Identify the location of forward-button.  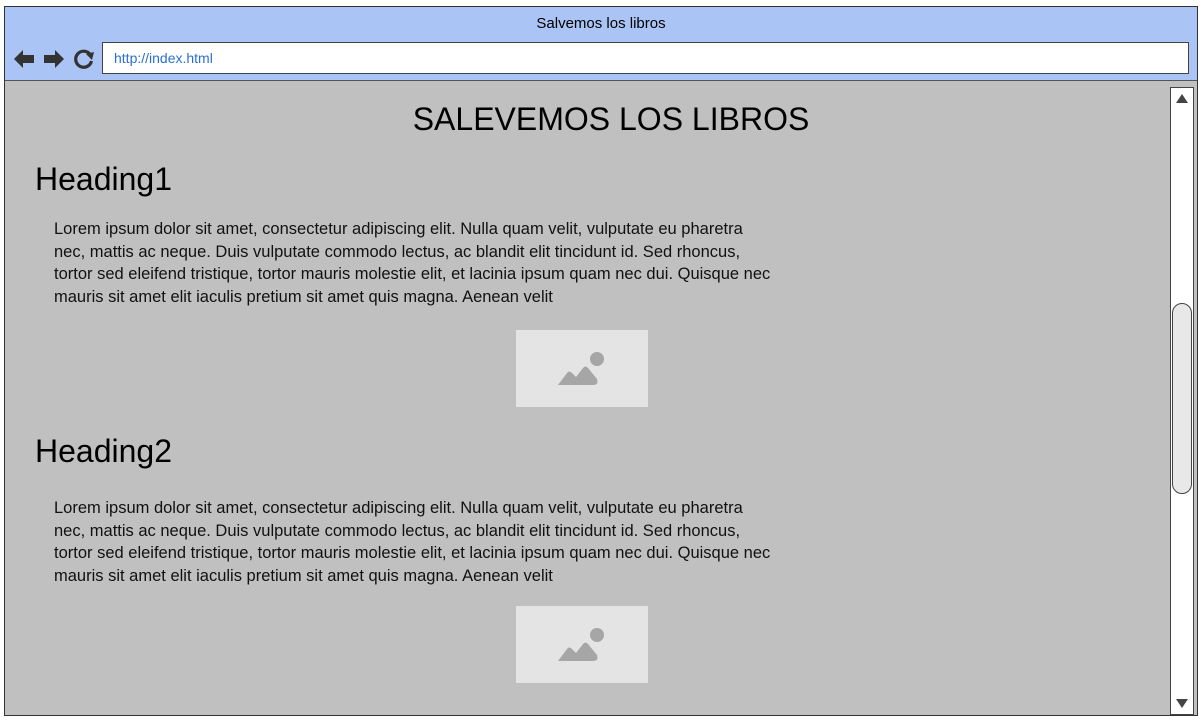
(54, 59).